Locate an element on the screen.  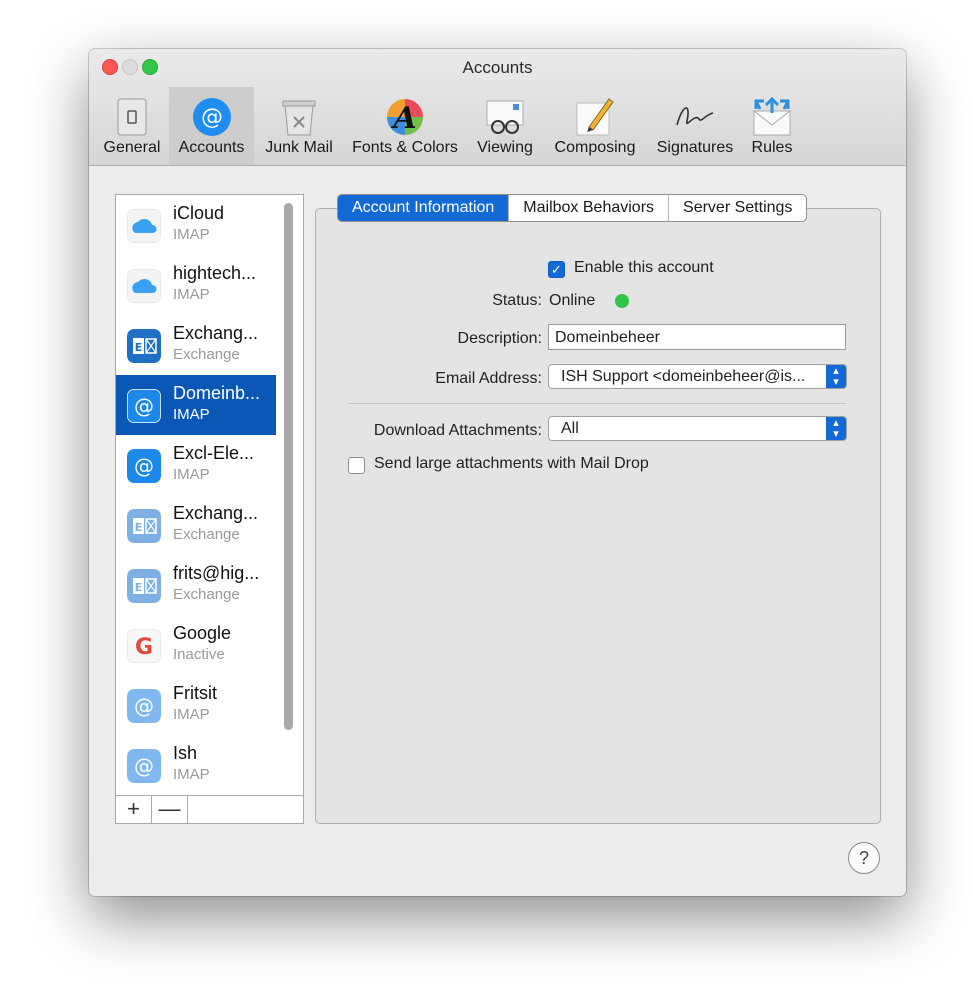
svg-text: G is located at coordinates (144, 647).